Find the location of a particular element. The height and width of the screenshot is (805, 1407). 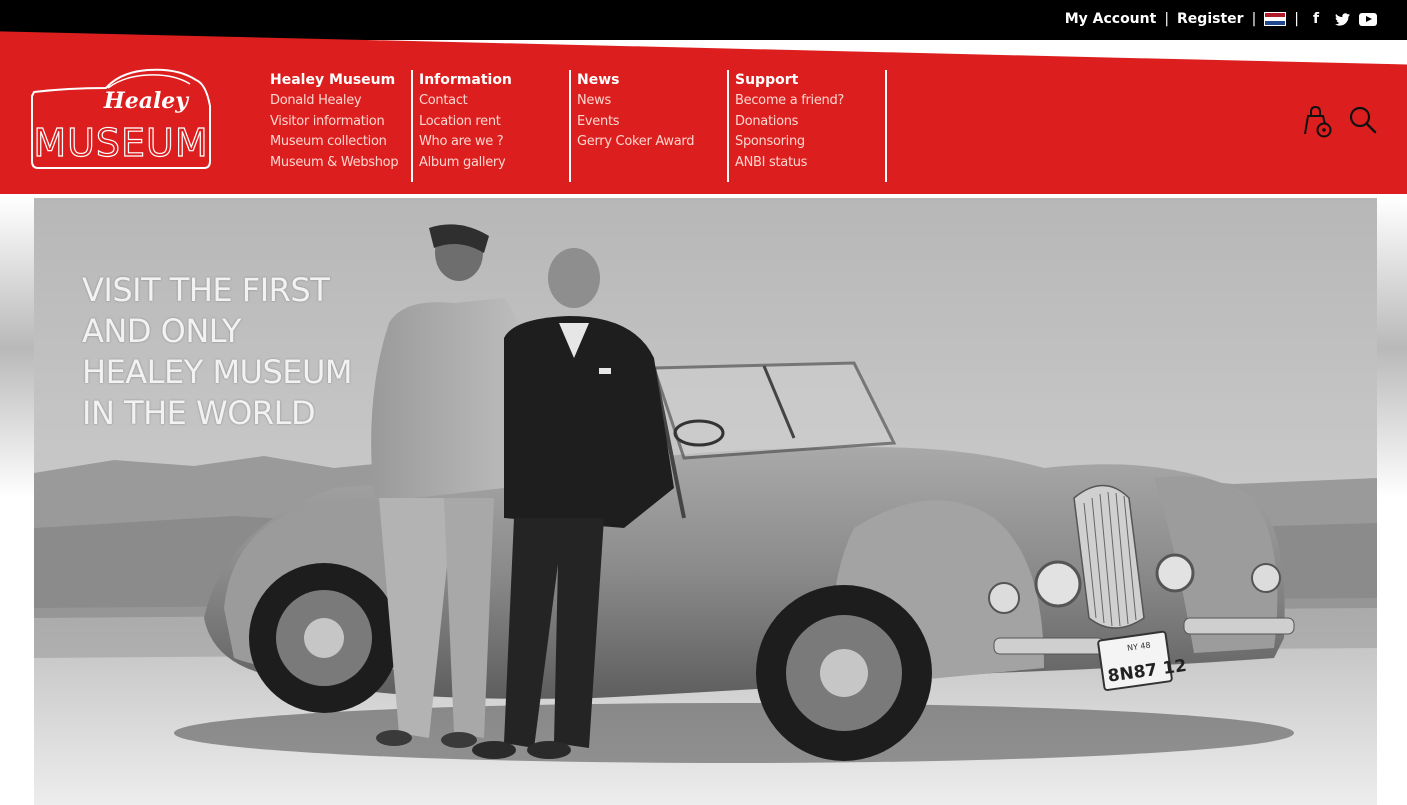

hero-side-fade-right is located at coordinates (1392, 348).